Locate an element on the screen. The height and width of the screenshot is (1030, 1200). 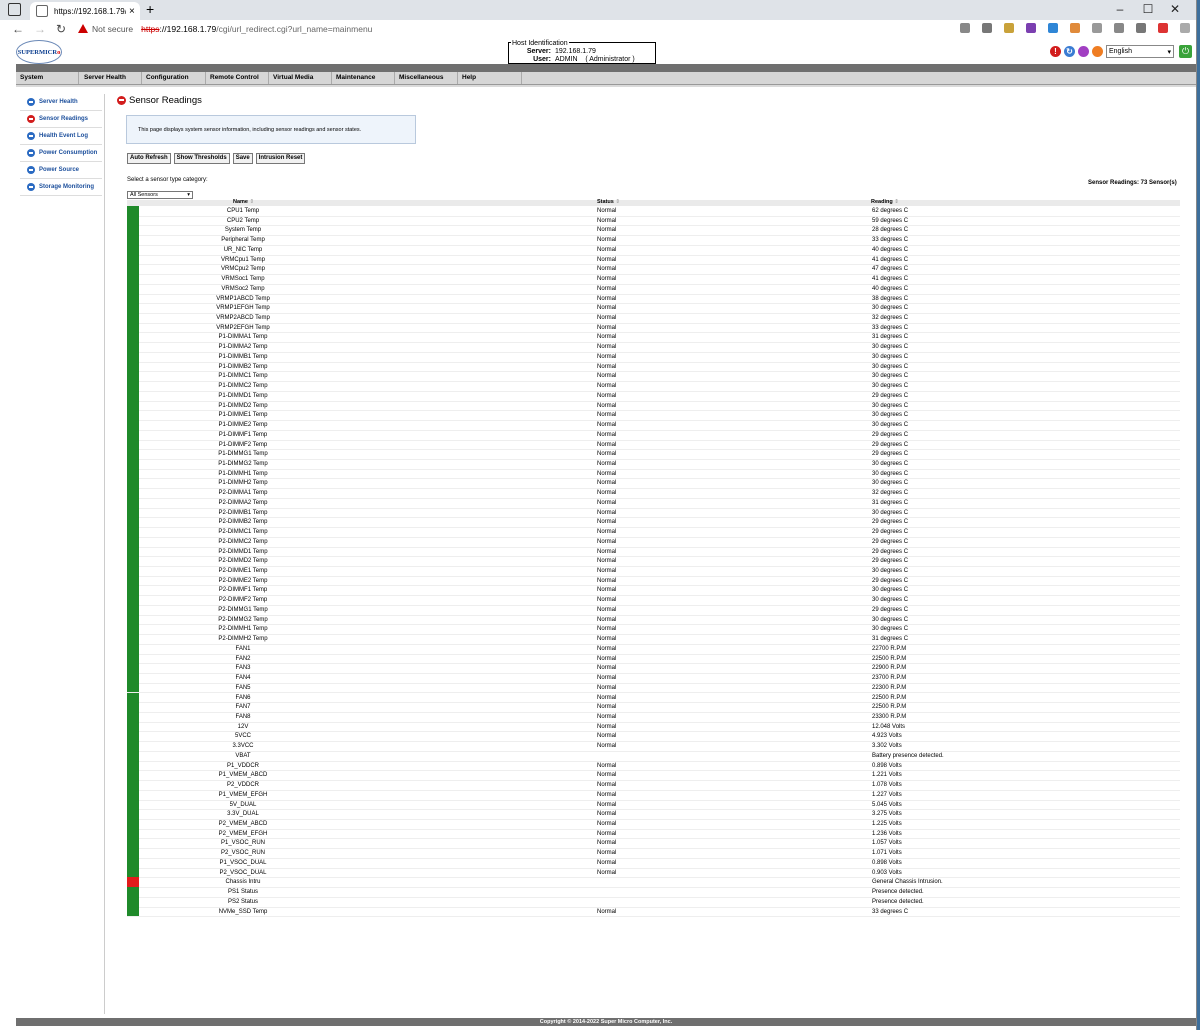
browser-tab: https://192.168.1.79/cgi/url_redi × is located at coordinates (85, 11).